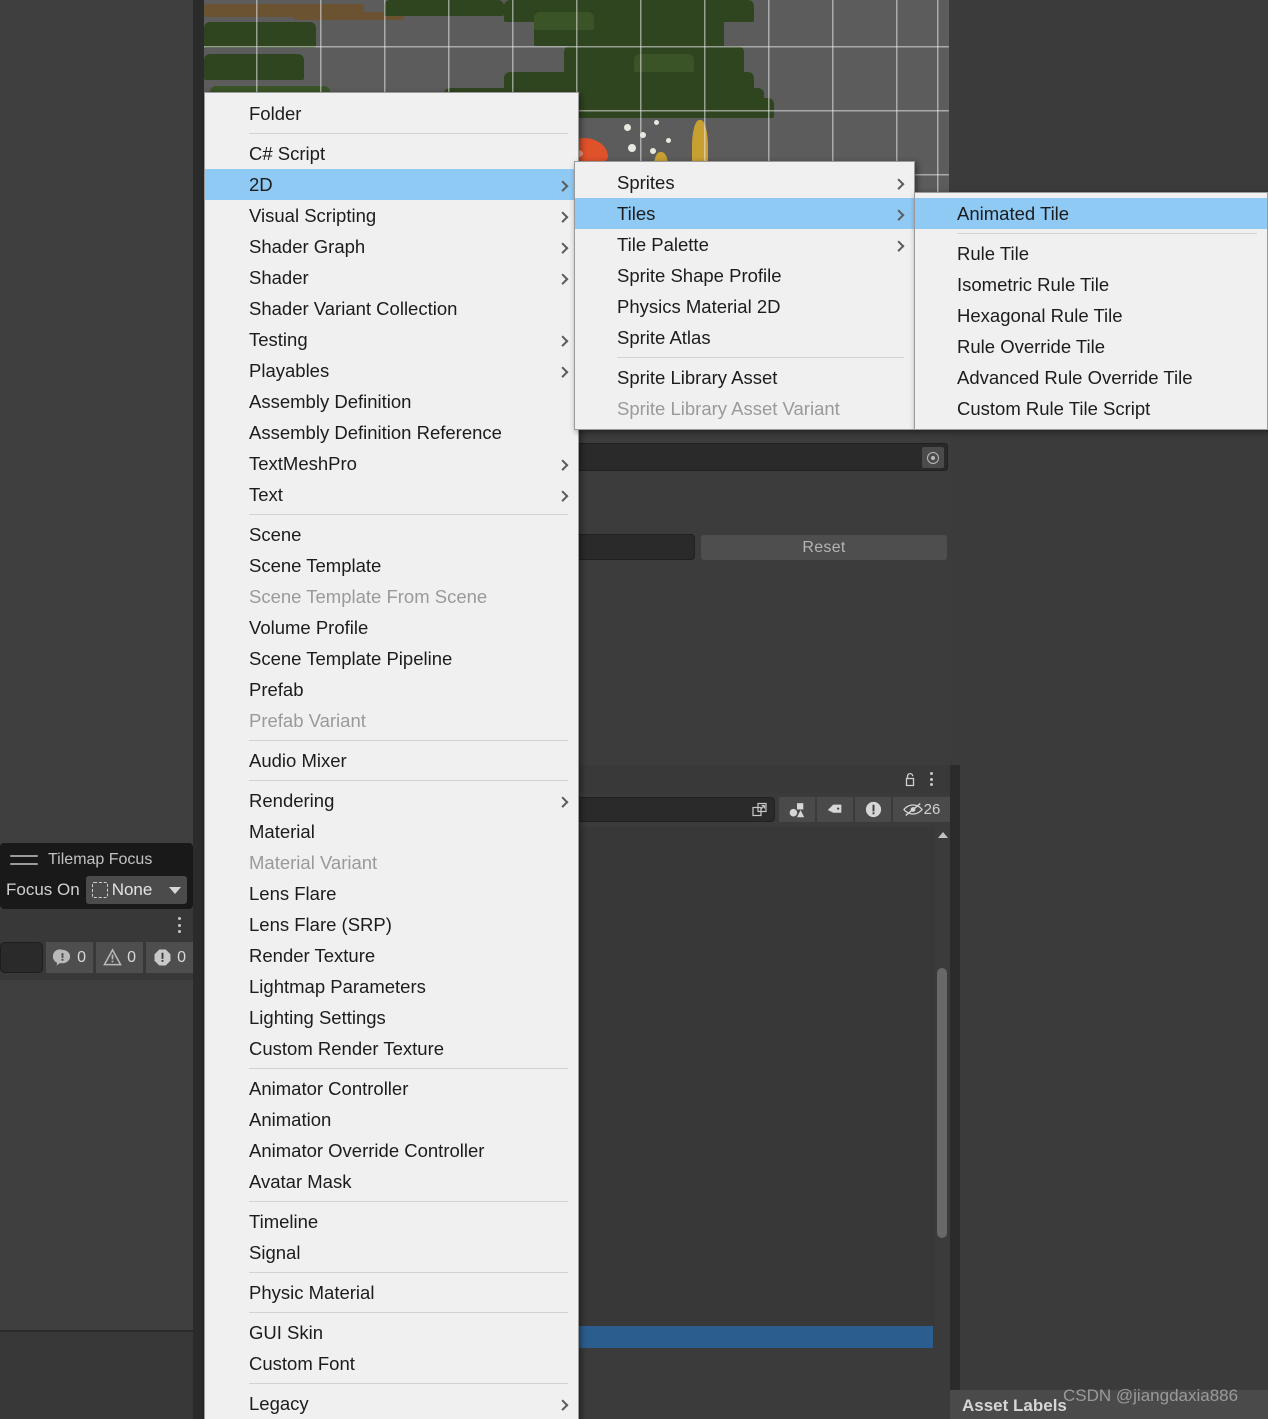  Describe the element at coordinates (1091, 408) in the screenshot. I see `menu-item-custom-rule-tile-script: Custom Rule Tile Script` at that location.